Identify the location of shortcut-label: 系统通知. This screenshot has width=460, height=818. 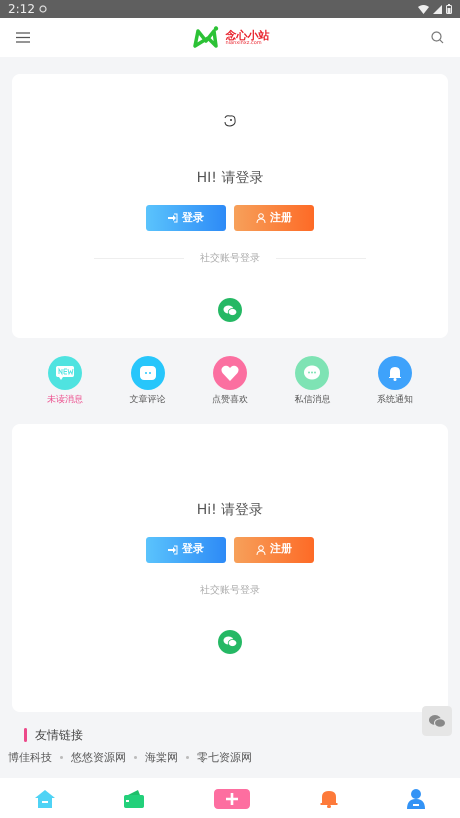
(394, 401).